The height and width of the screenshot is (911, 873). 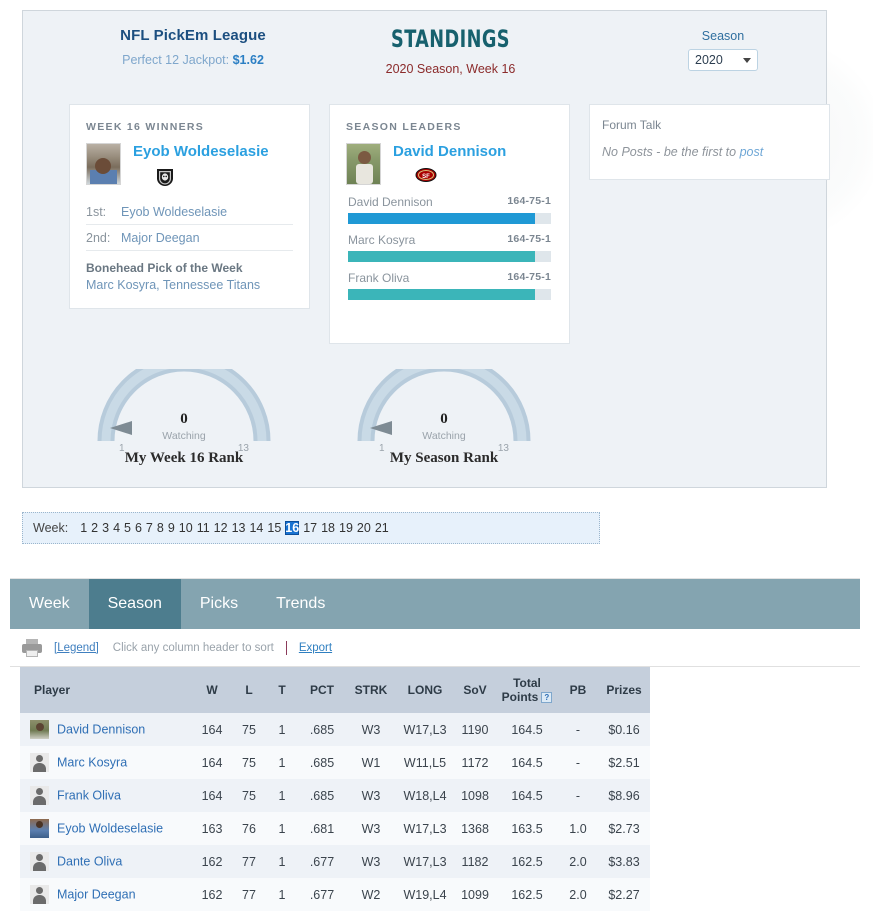 I want to click on tab-season: Season, so click(x=134, y=604).